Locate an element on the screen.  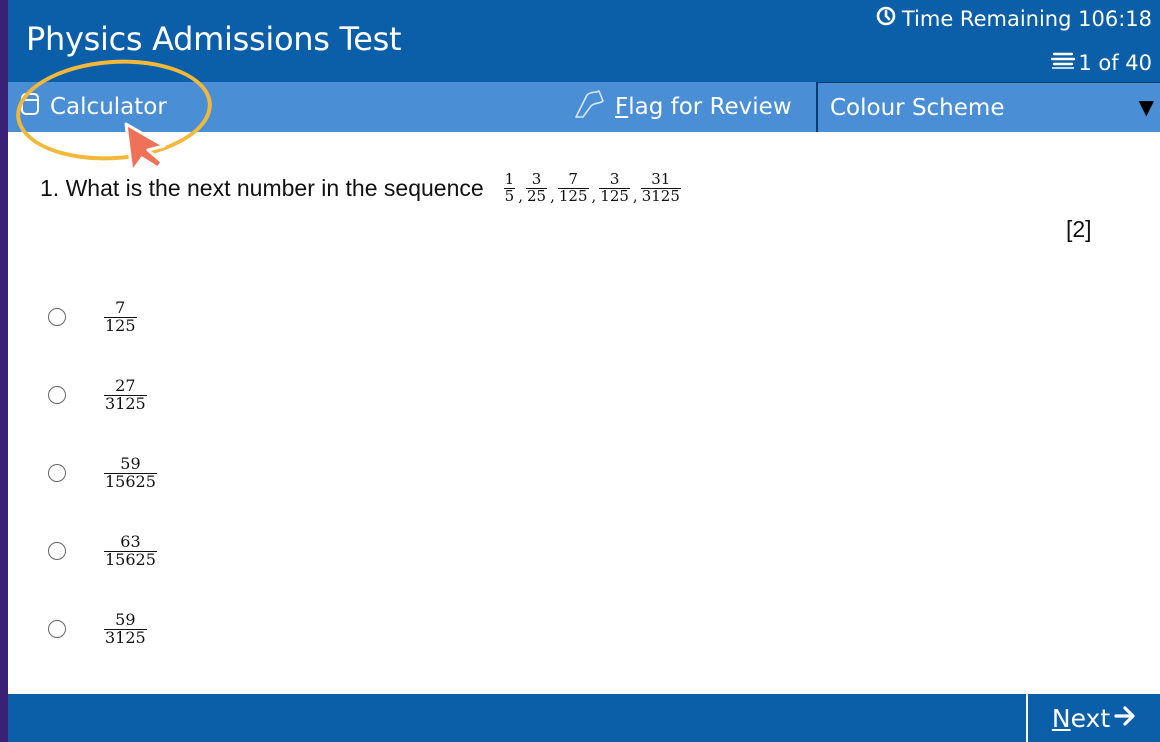
option-value: 27 3125 is located at coordinates (125, 394).